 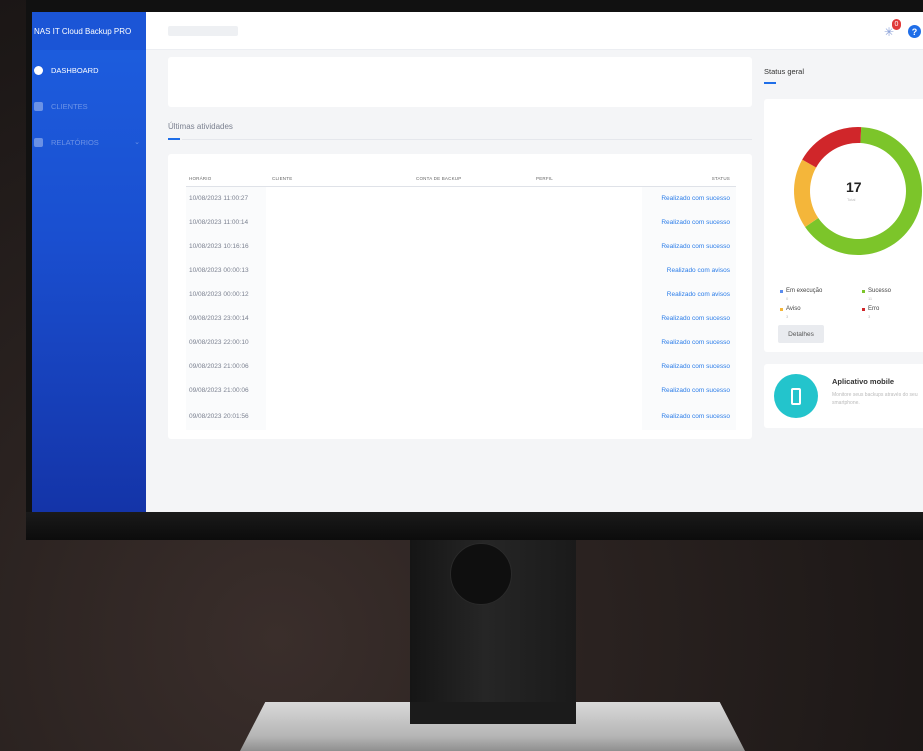 What do you see at coordinates (784, 71) in the screenshot?
I see `status-geral-title: Status geral` at bounding box center [784, 71].